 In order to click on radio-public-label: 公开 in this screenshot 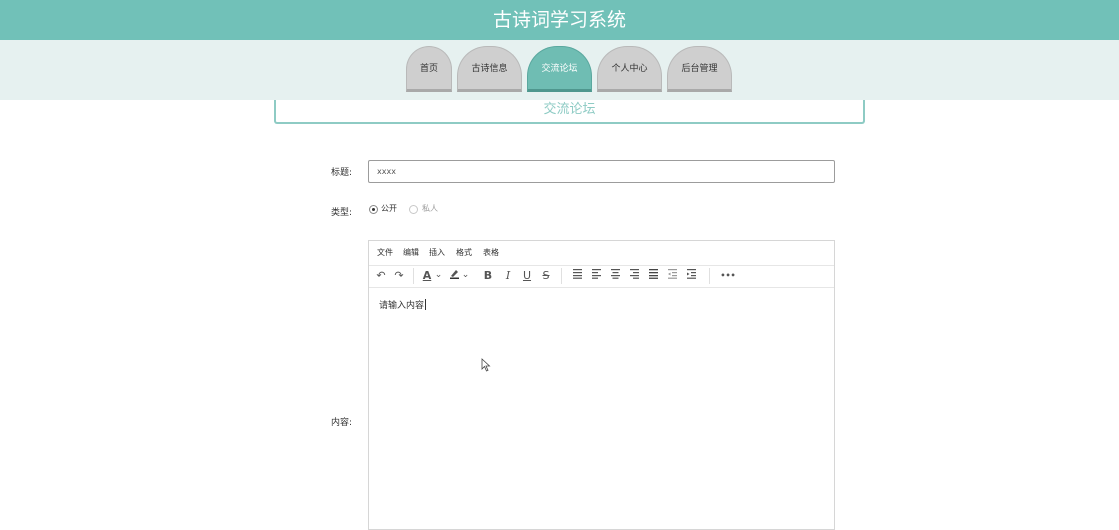, I will do `click(389, 208)`.